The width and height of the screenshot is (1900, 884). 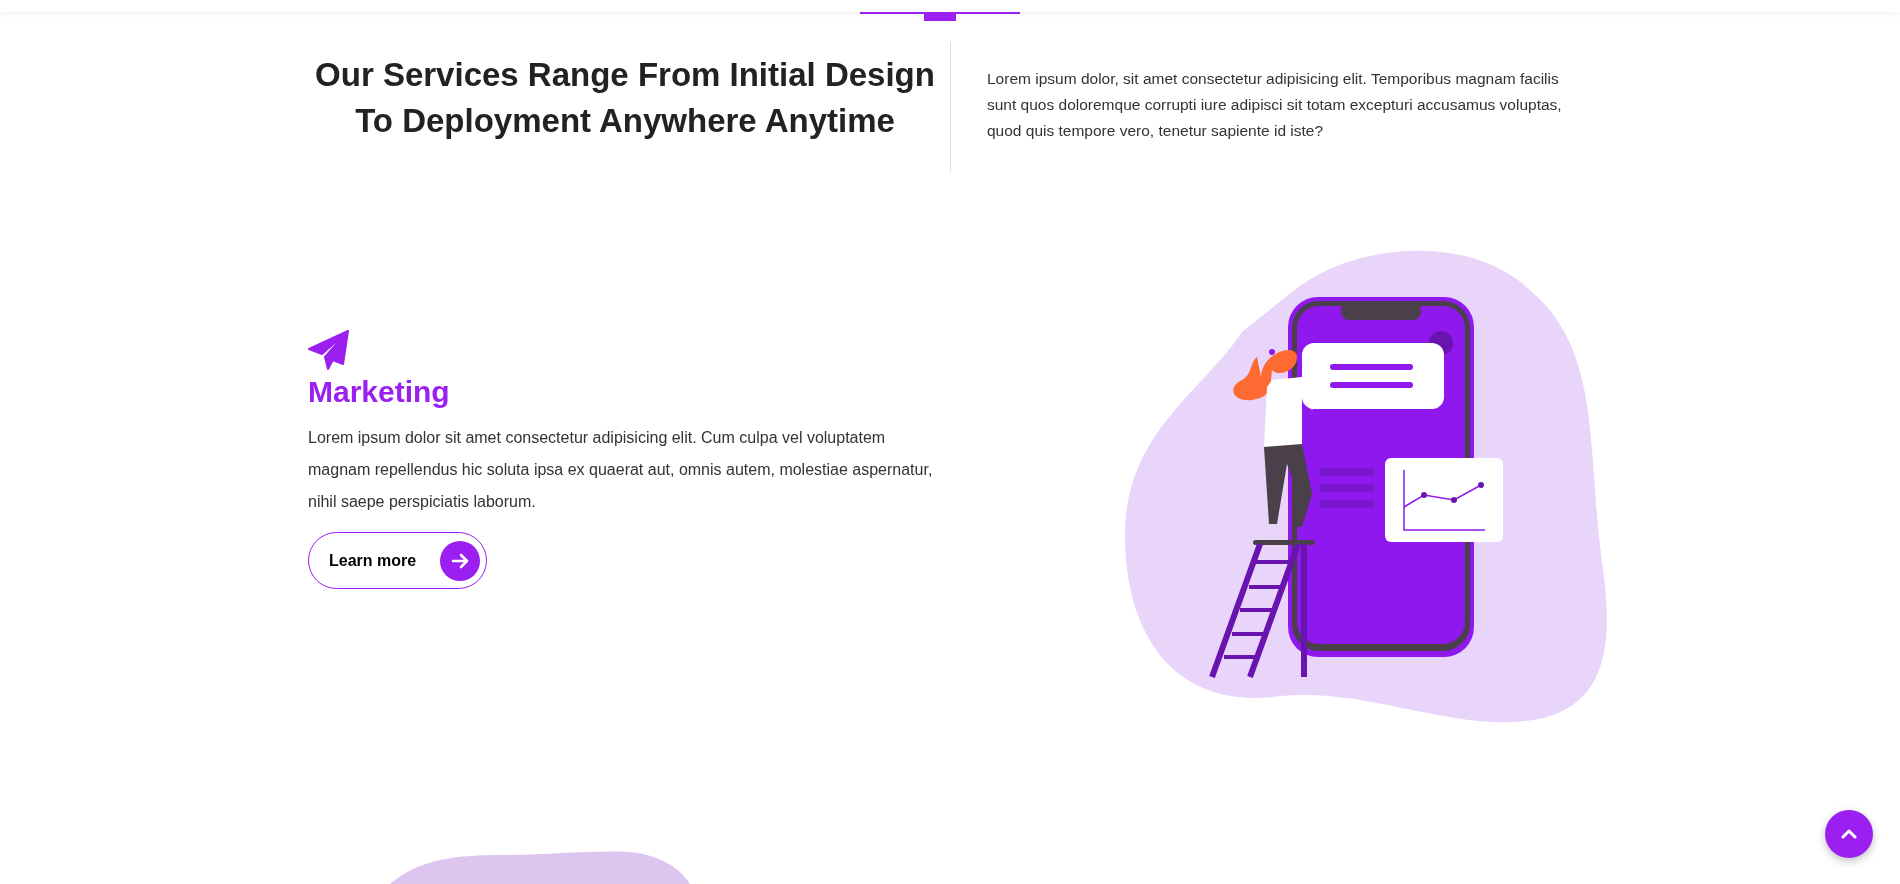 What do you see at coordinates (398, 560) in the screenshot?
I see `learn-more-button: Learn more` at bounding box center [398, 560].